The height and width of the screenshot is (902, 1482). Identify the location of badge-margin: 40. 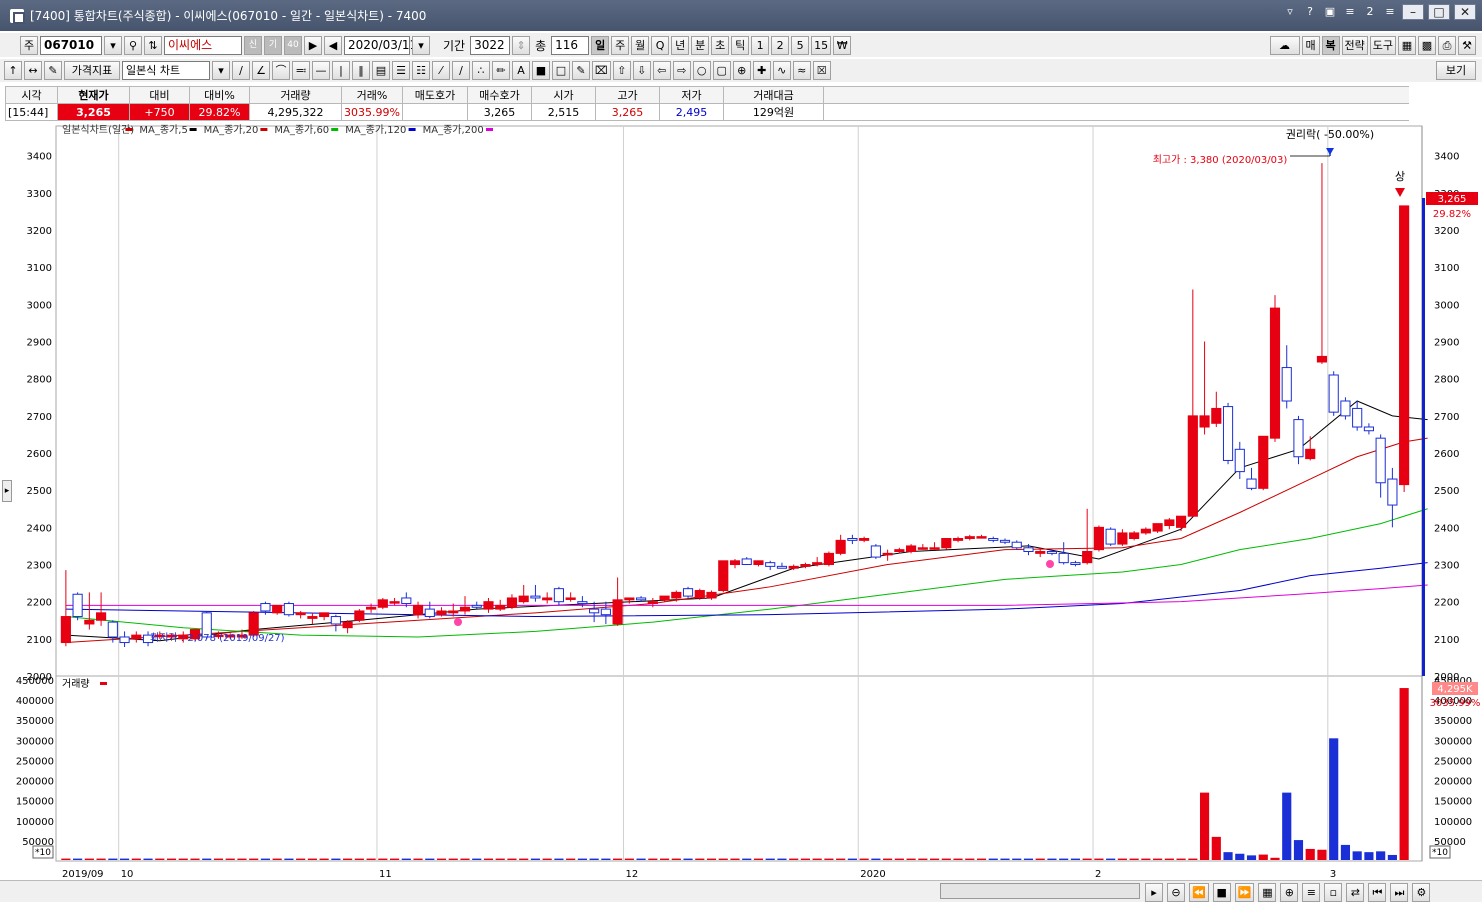
(293, 45).